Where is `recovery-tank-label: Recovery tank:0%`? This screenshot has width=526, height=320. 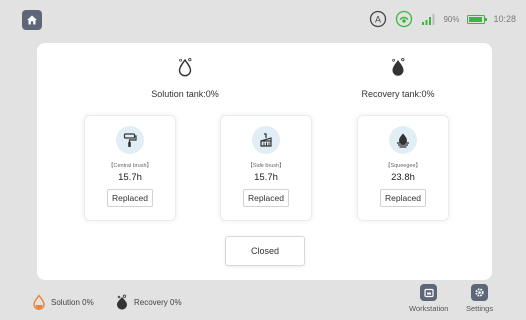 recovery-tank-label: Recovery tank:0% is located at coordinates (398, 94).